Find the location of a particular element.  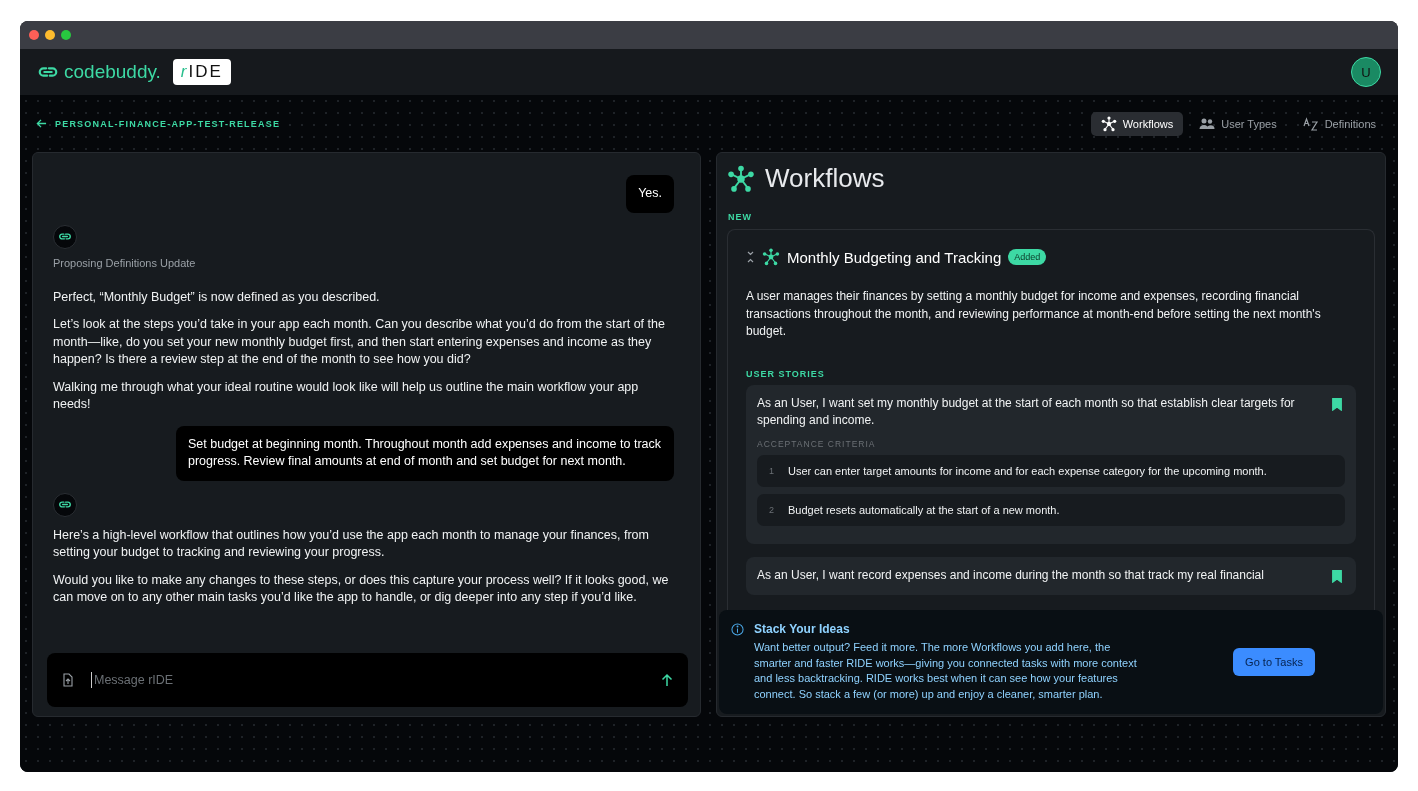

tip-text: Want better output? Feed it more. The more Workflows you add here, the smarter and faster RIDE works—giving you connected tasks with more context and less backtracking. RIDE works best when it can see how your features connect. So stack a few (or more) up and enjoy a cleaner, smarter plan. is located at coordinates (946, 671).